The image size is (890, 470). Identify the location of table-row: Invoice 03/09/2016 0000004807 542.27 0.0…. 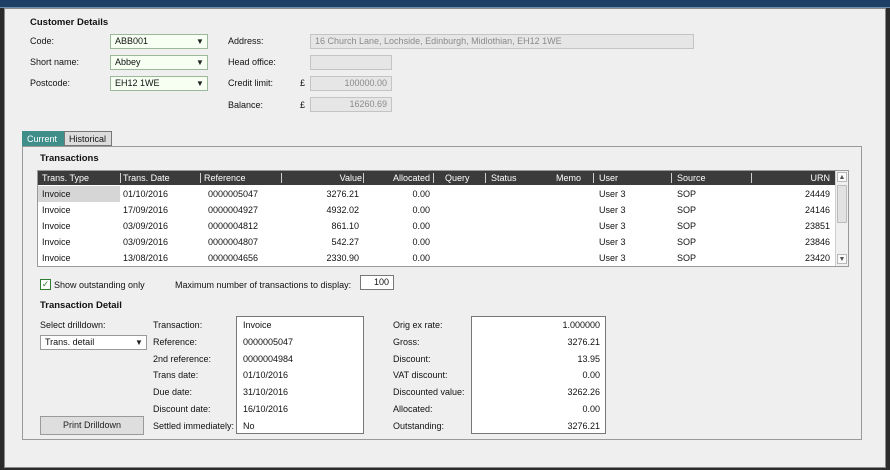
(437, 242).